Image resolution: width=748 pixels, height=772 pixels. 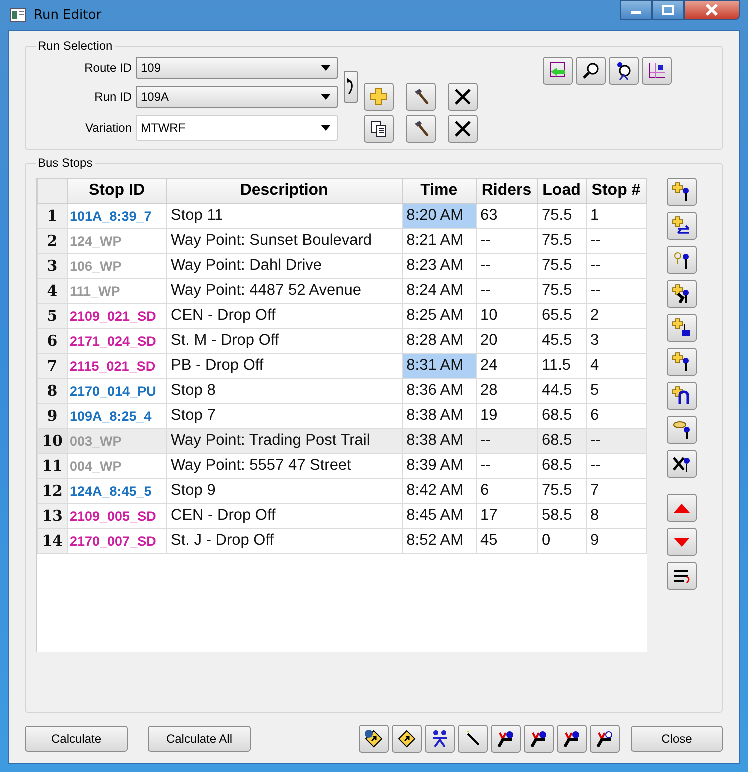 What do you see at coordinates (342, 491) in the screenshot?
I see `table-row: 12 124A_8:45_5 Stop 9 8:42 AM 6 75.5 7` at bounding box center [342, 491].